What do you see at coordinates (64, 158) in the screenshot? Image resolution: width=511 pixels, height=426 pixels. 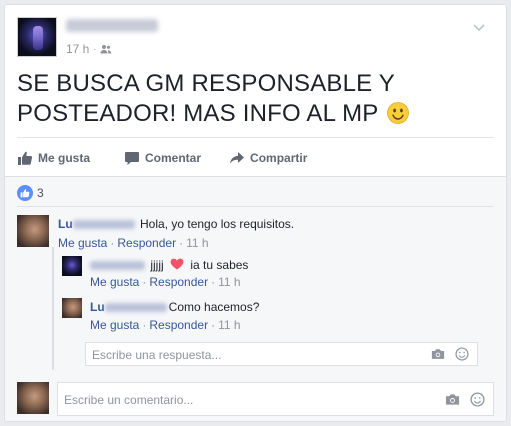 I see `like-label: Me gusta` at bounding box center [64, 158].